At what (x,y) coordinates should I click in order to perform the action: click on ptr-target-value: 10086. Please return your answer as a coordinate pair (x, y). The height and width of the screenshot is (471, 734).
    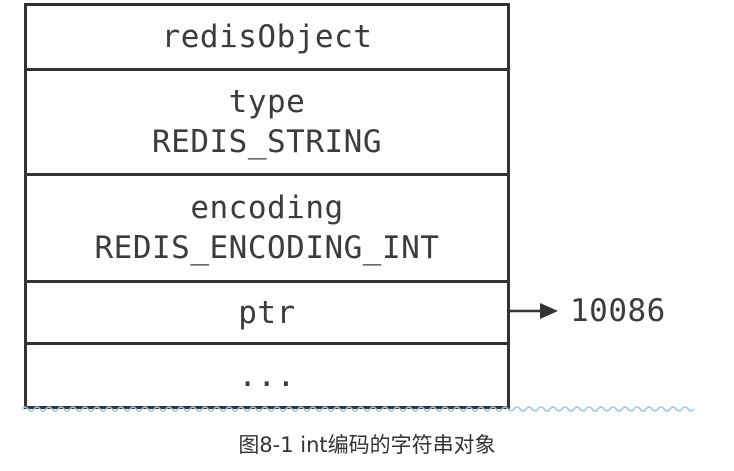
    Looking at the image, I should click on (618, 311).